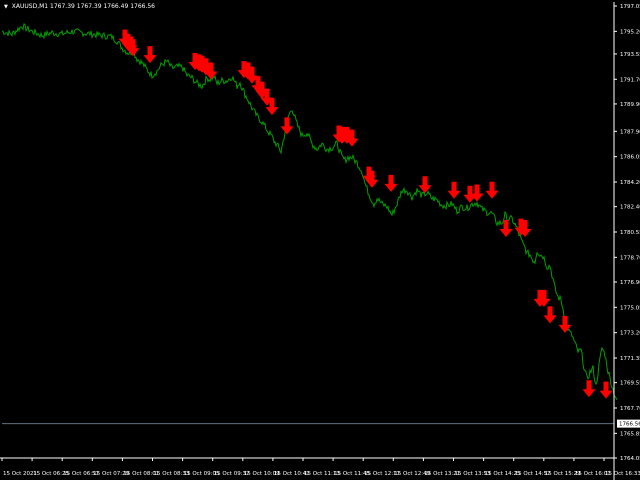  I want to click on y-tick-label: 1776.90, so click(630, 283).